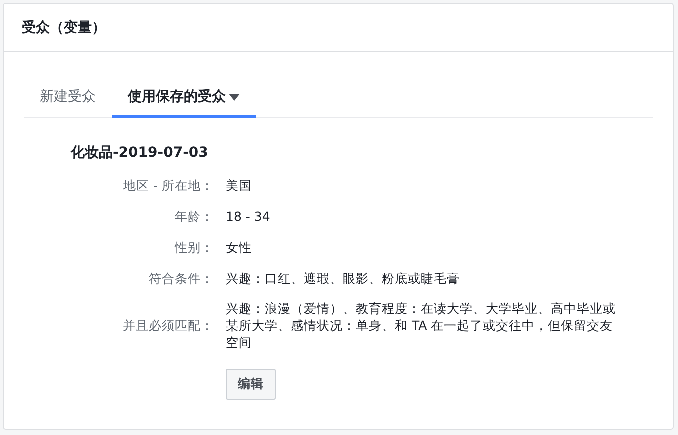 This screenshot has height=435, width=678. I want to click on field-value: 兴趣：浪漫（爱情）、教育程度：在读大学、大学毕业、高中毕业或某所大学、感情状况：单身、和 TA 在一起了或交往中，但保留交友空间, so click(421, 325).